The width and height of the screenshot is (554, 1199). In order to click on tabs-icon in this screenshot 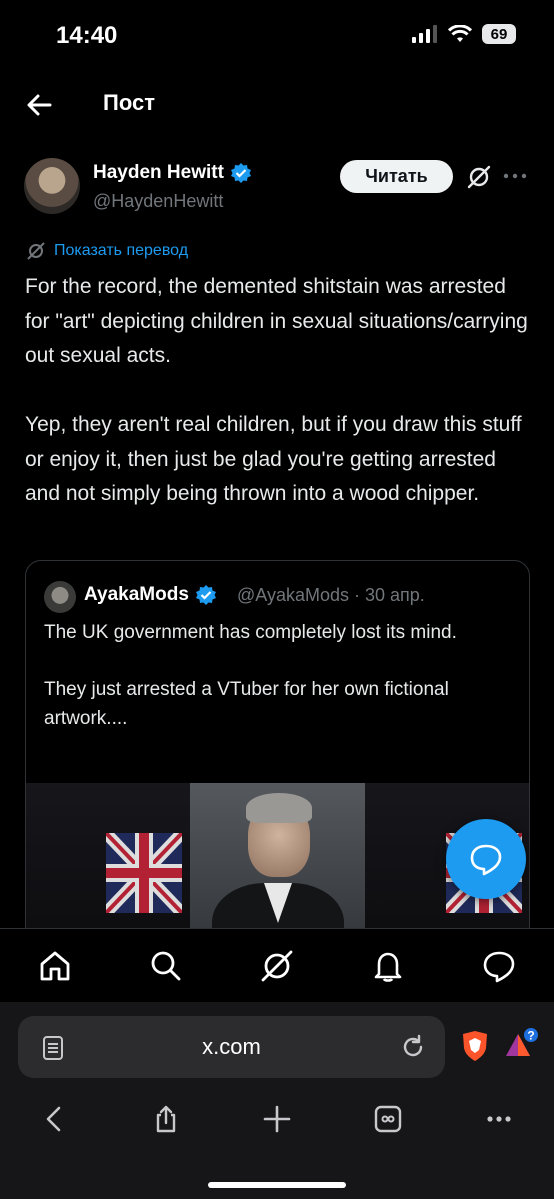, I will do `click(388, 1119)`.